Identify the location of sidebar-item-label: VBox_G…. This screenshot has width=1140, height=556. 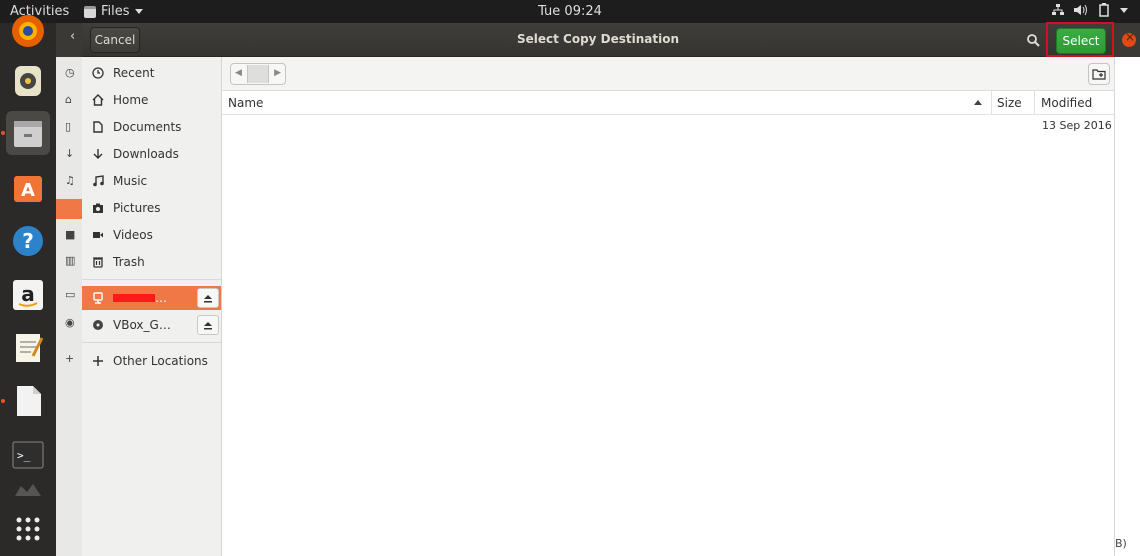
(142, 325).